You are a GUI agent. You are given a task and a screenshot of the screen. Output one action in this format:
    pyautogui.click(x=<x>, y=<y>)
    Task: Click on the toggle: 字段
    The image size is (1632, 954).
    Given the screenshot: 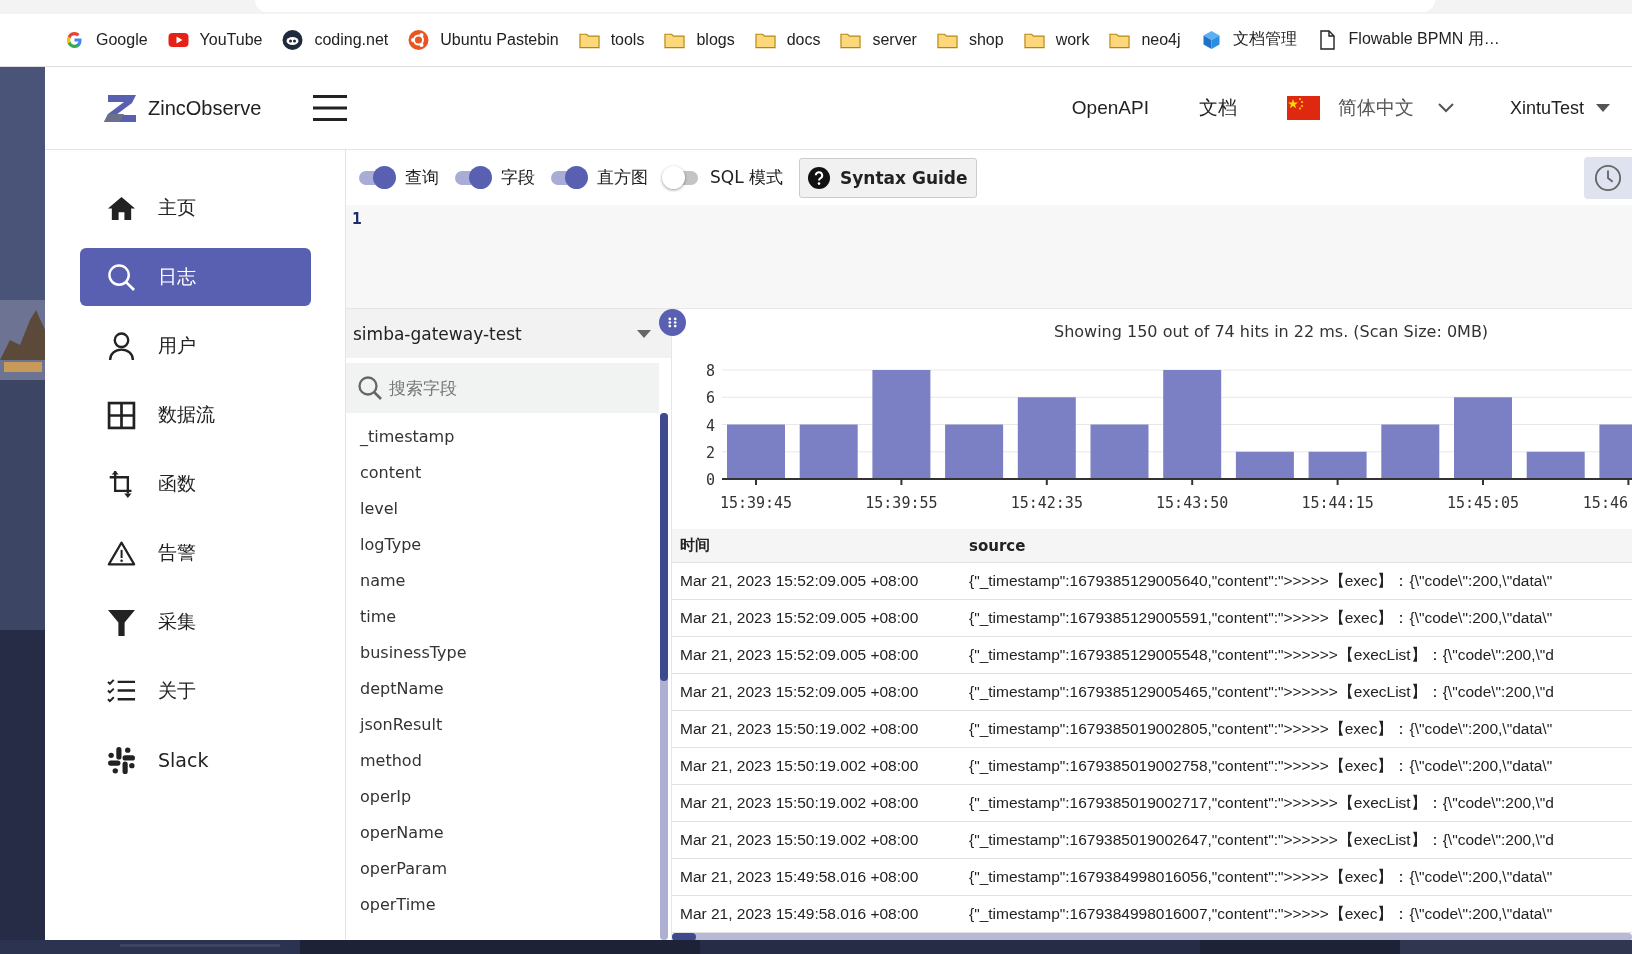 What is the action you would take?
    pyautogui.click(x=495, y=177)
    